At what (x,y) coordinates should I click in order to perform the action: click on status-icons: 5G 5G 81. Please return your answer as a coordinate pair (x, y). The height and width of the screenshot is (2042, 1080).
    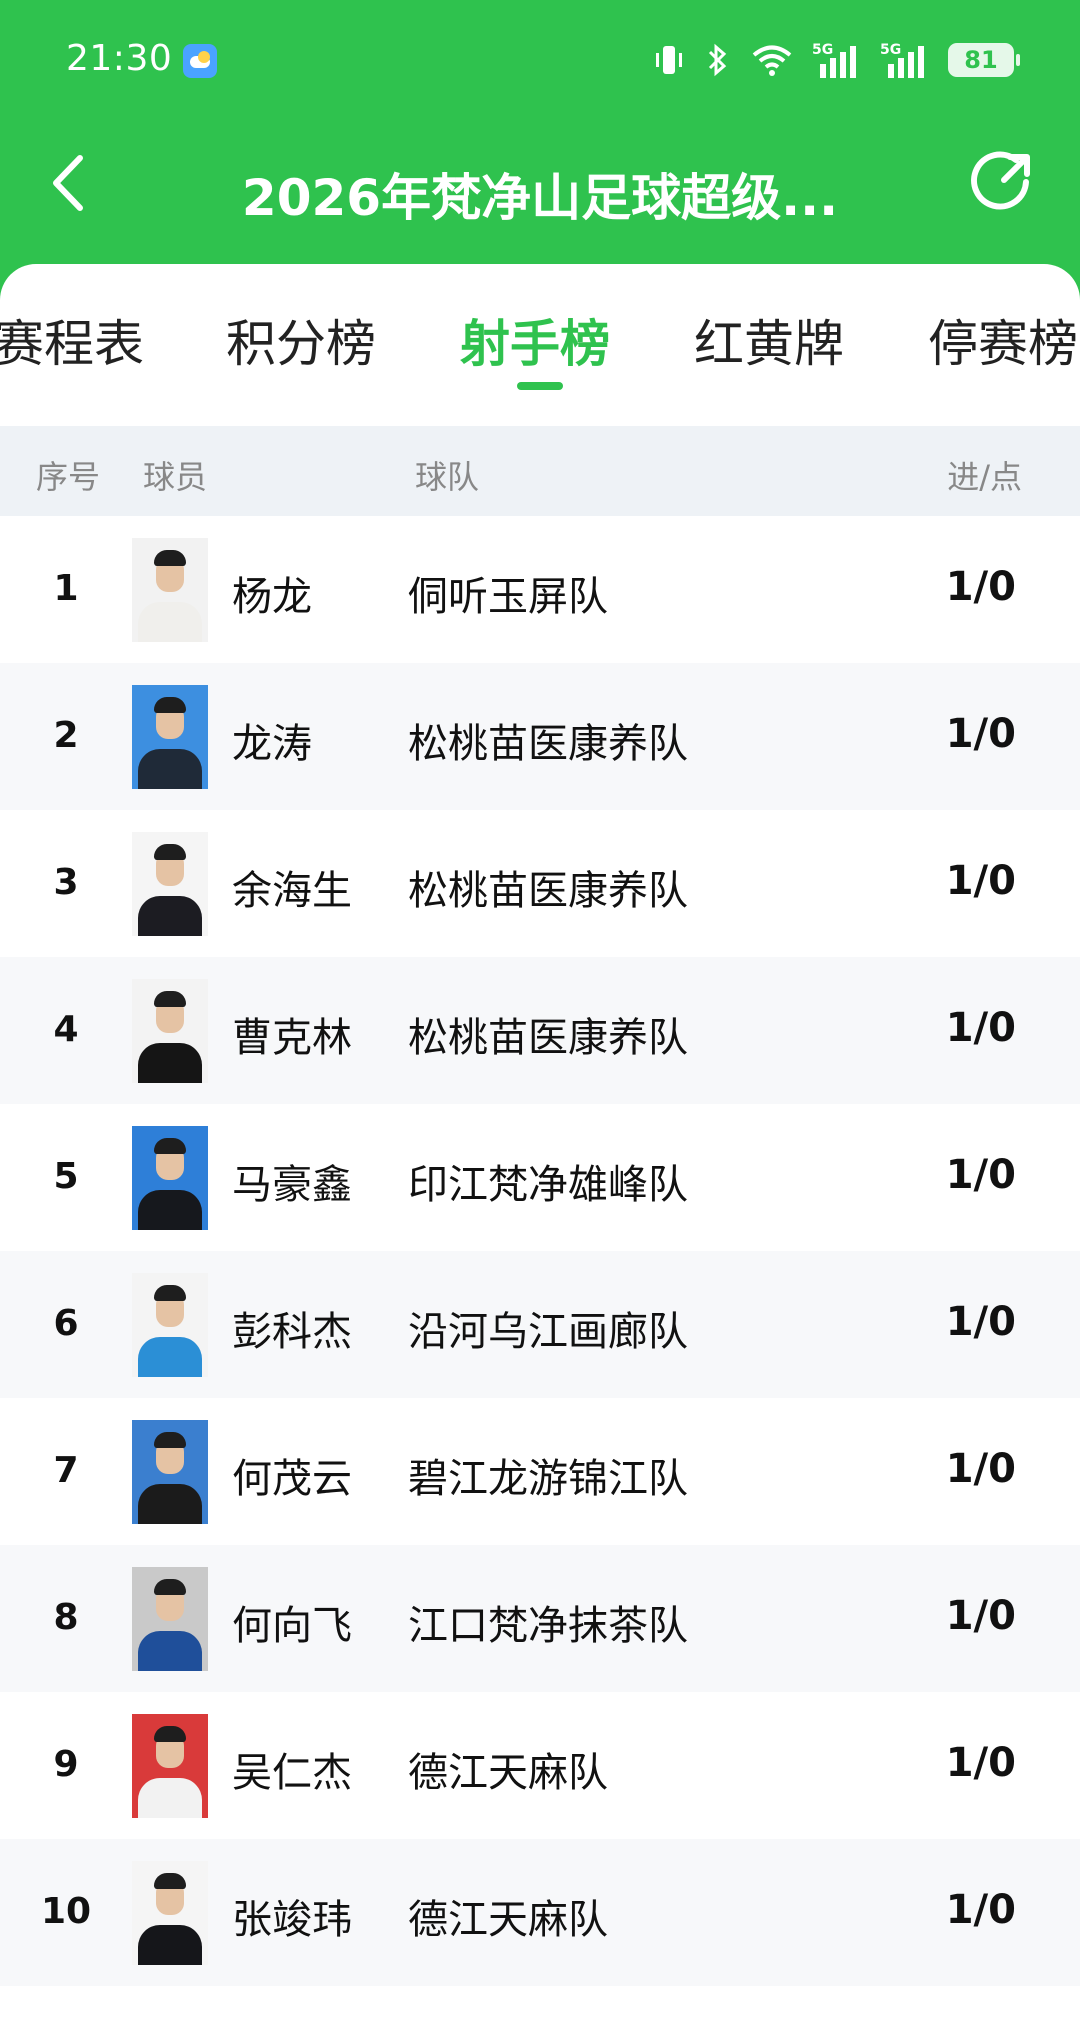
    Looking at the image, I should click on (837, 60).